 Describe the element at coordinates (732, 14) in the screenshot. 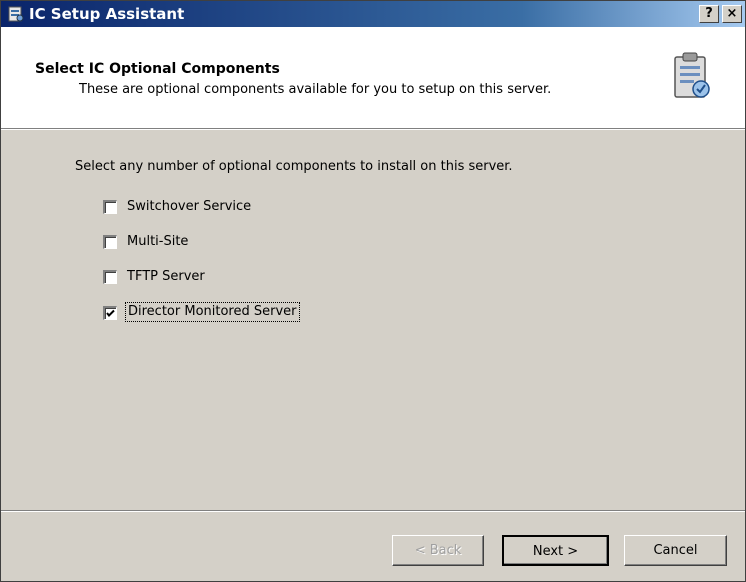

I see `close-button: ×` at that location.